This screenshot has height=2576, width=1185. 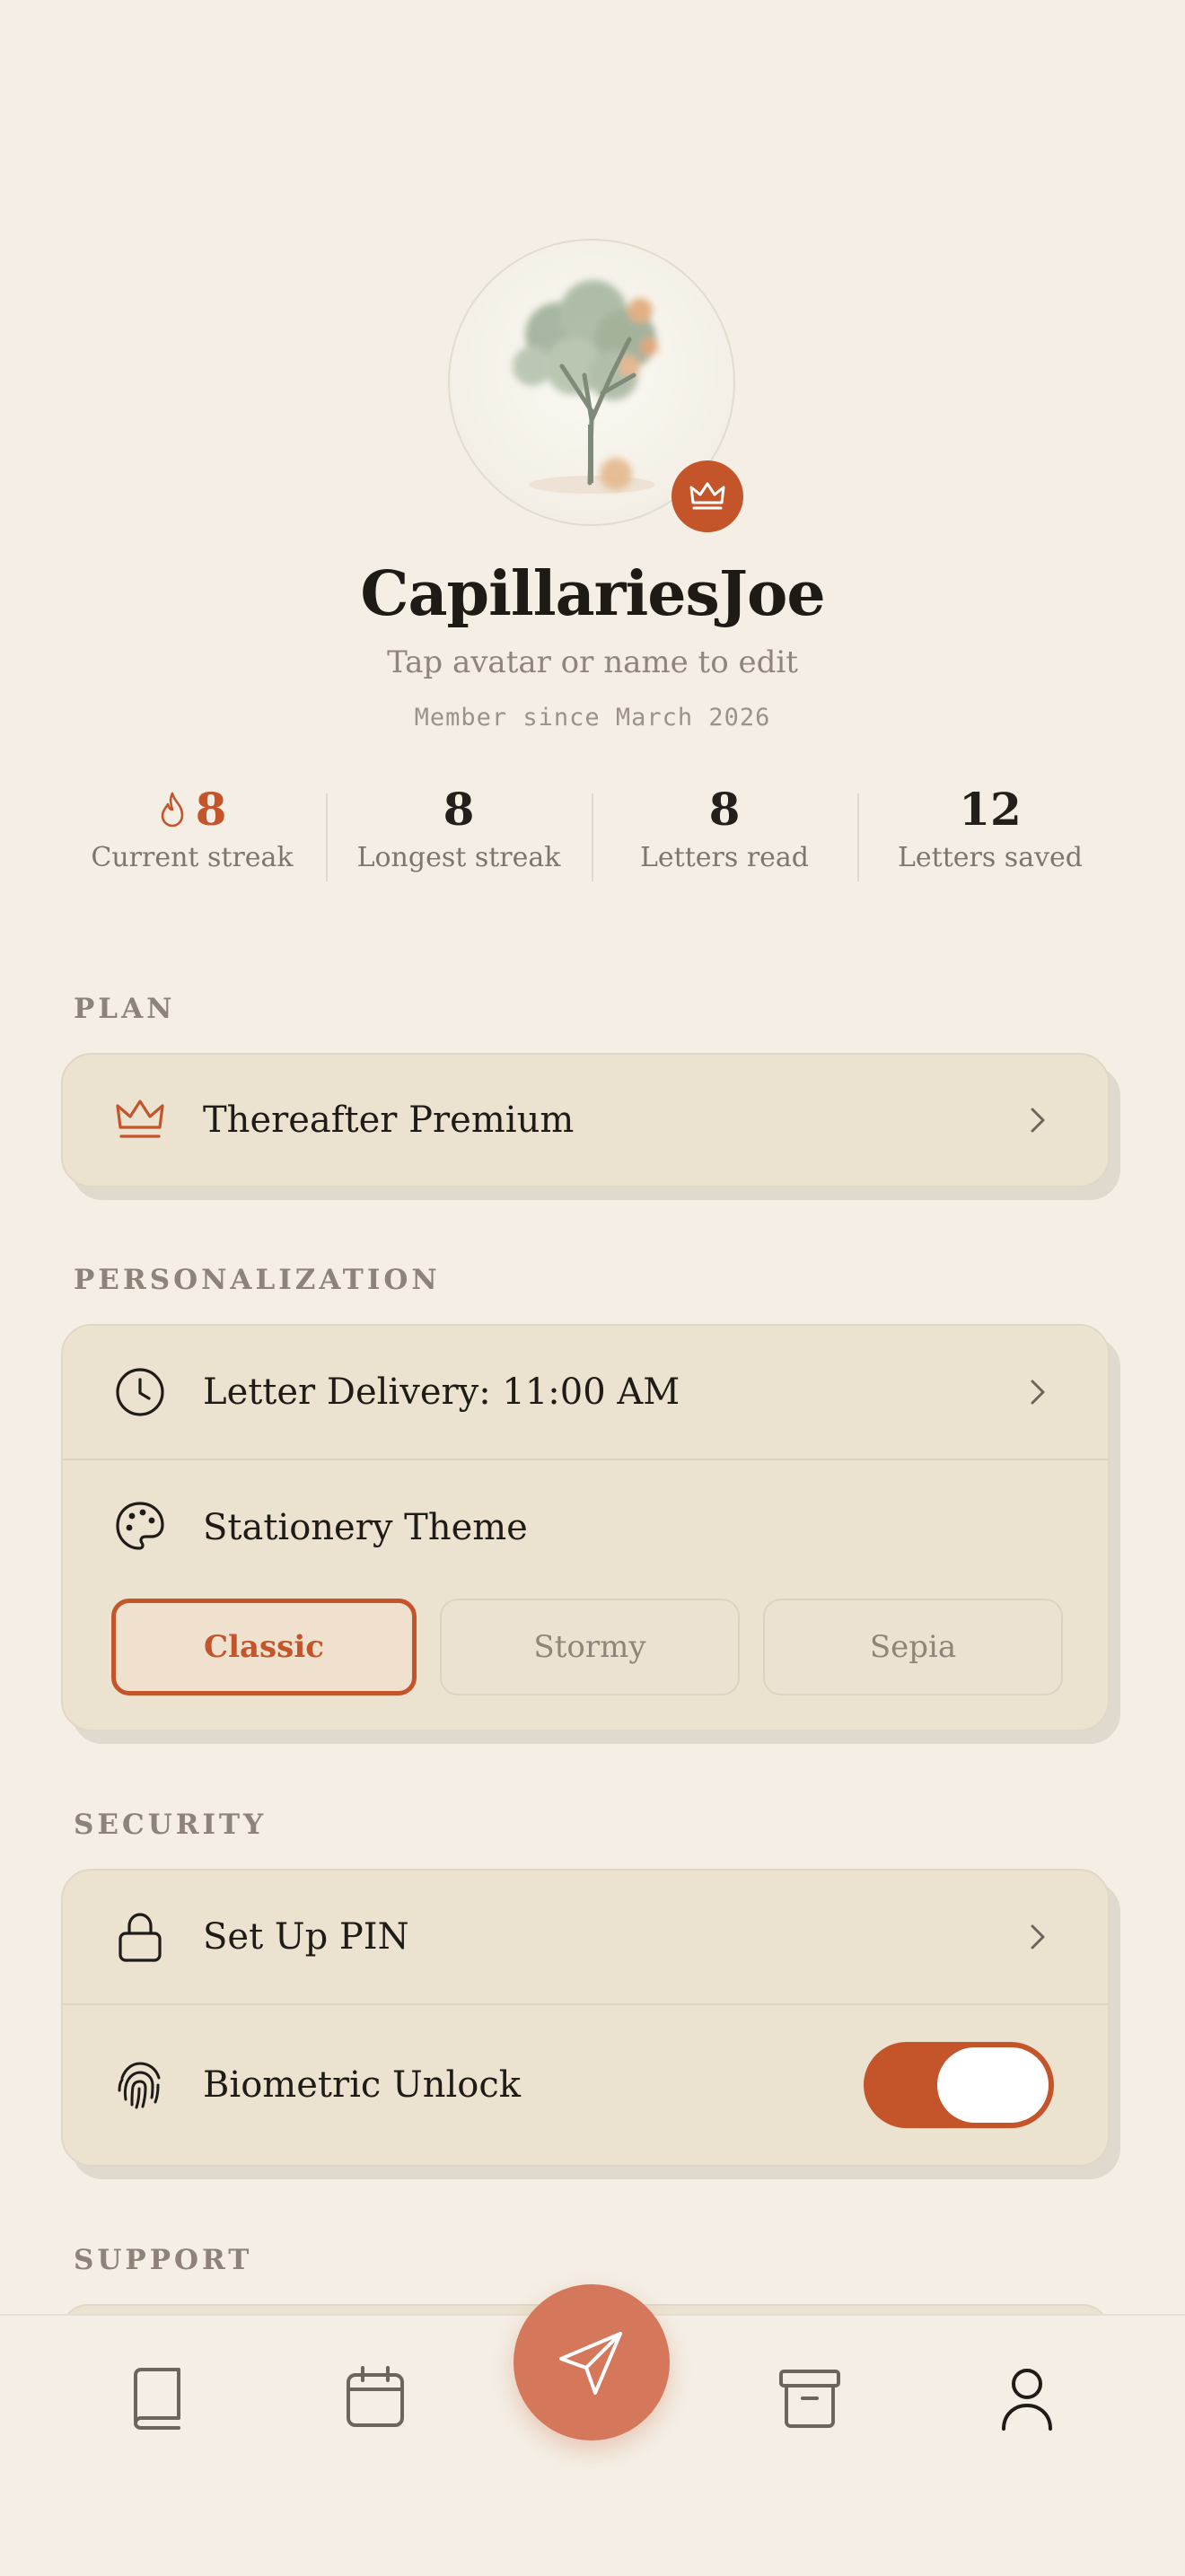 What do you see at coordinates (140, 1526) in the screenshot?
I see `palette-icon` at bounding box center [140, 1526].